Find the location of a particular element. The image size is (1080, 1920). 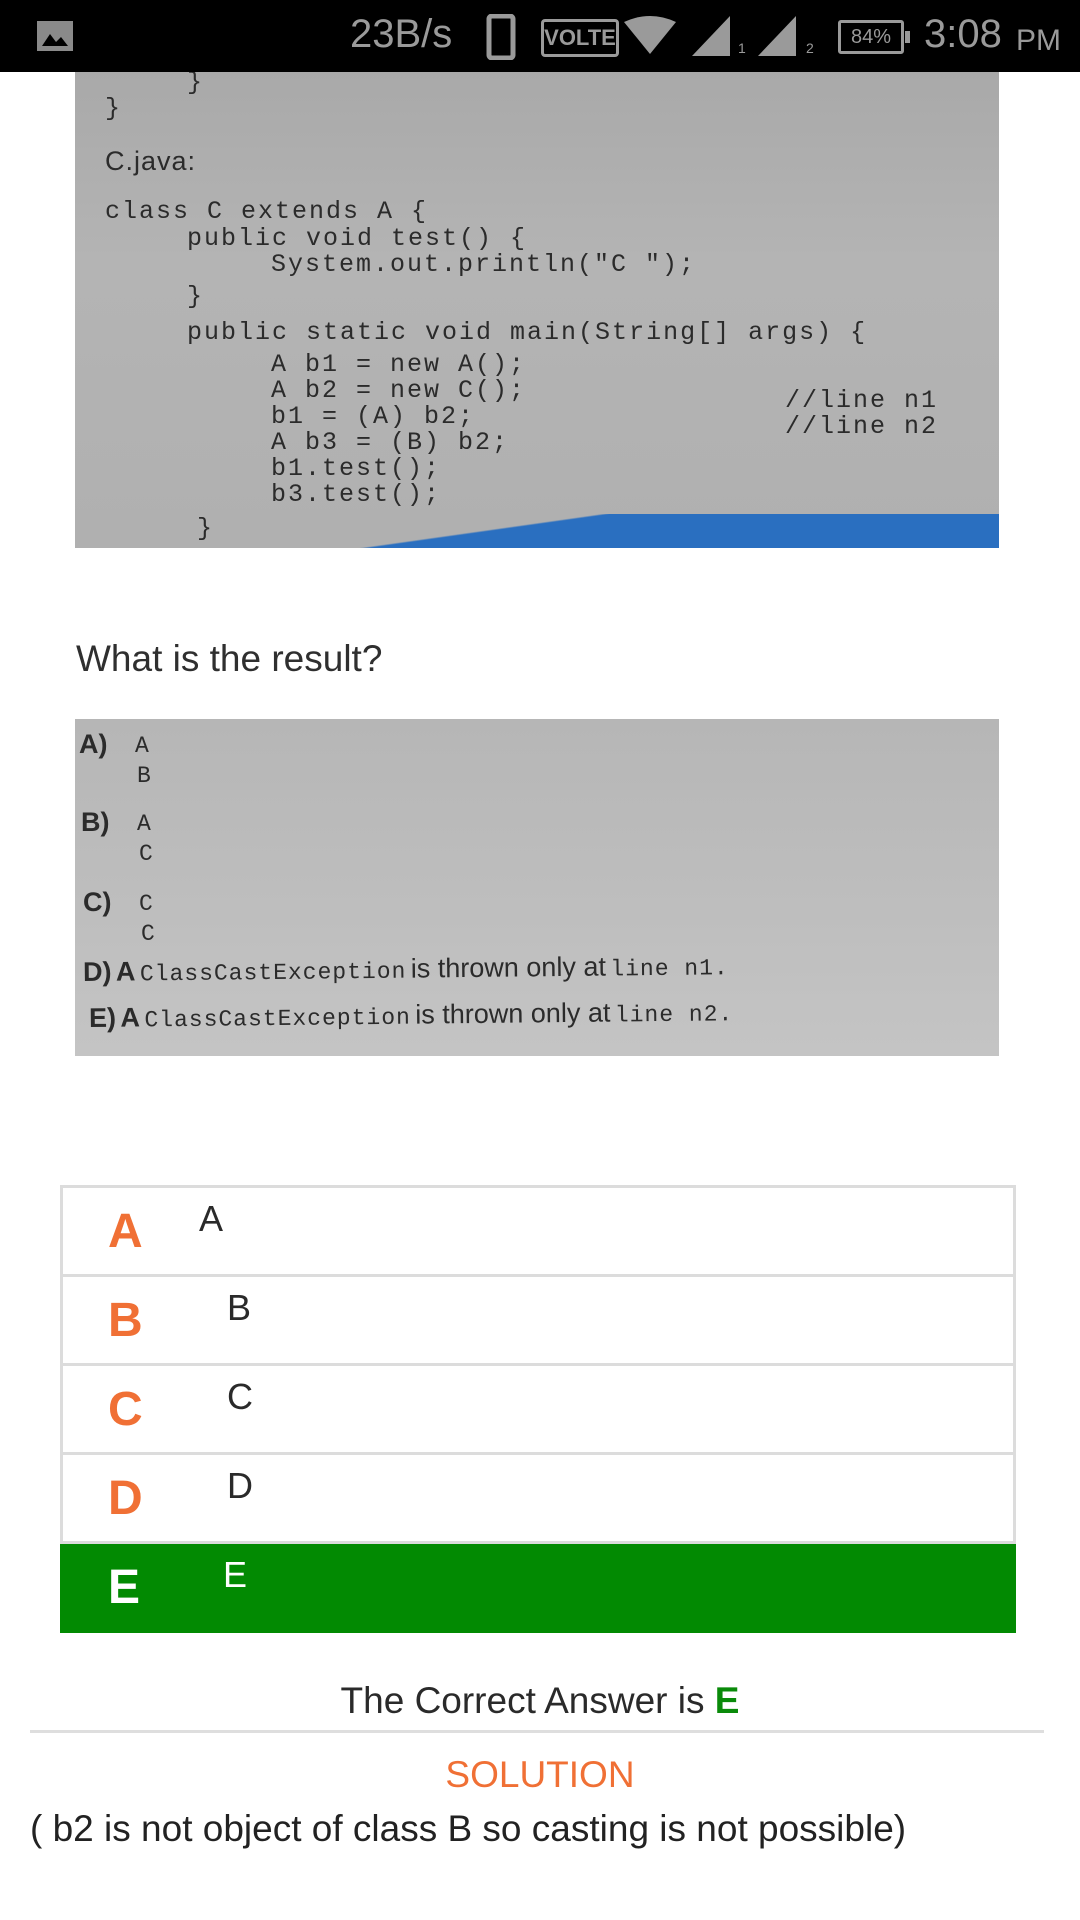

option-code: line n1. is located at coordinates (669, 969).